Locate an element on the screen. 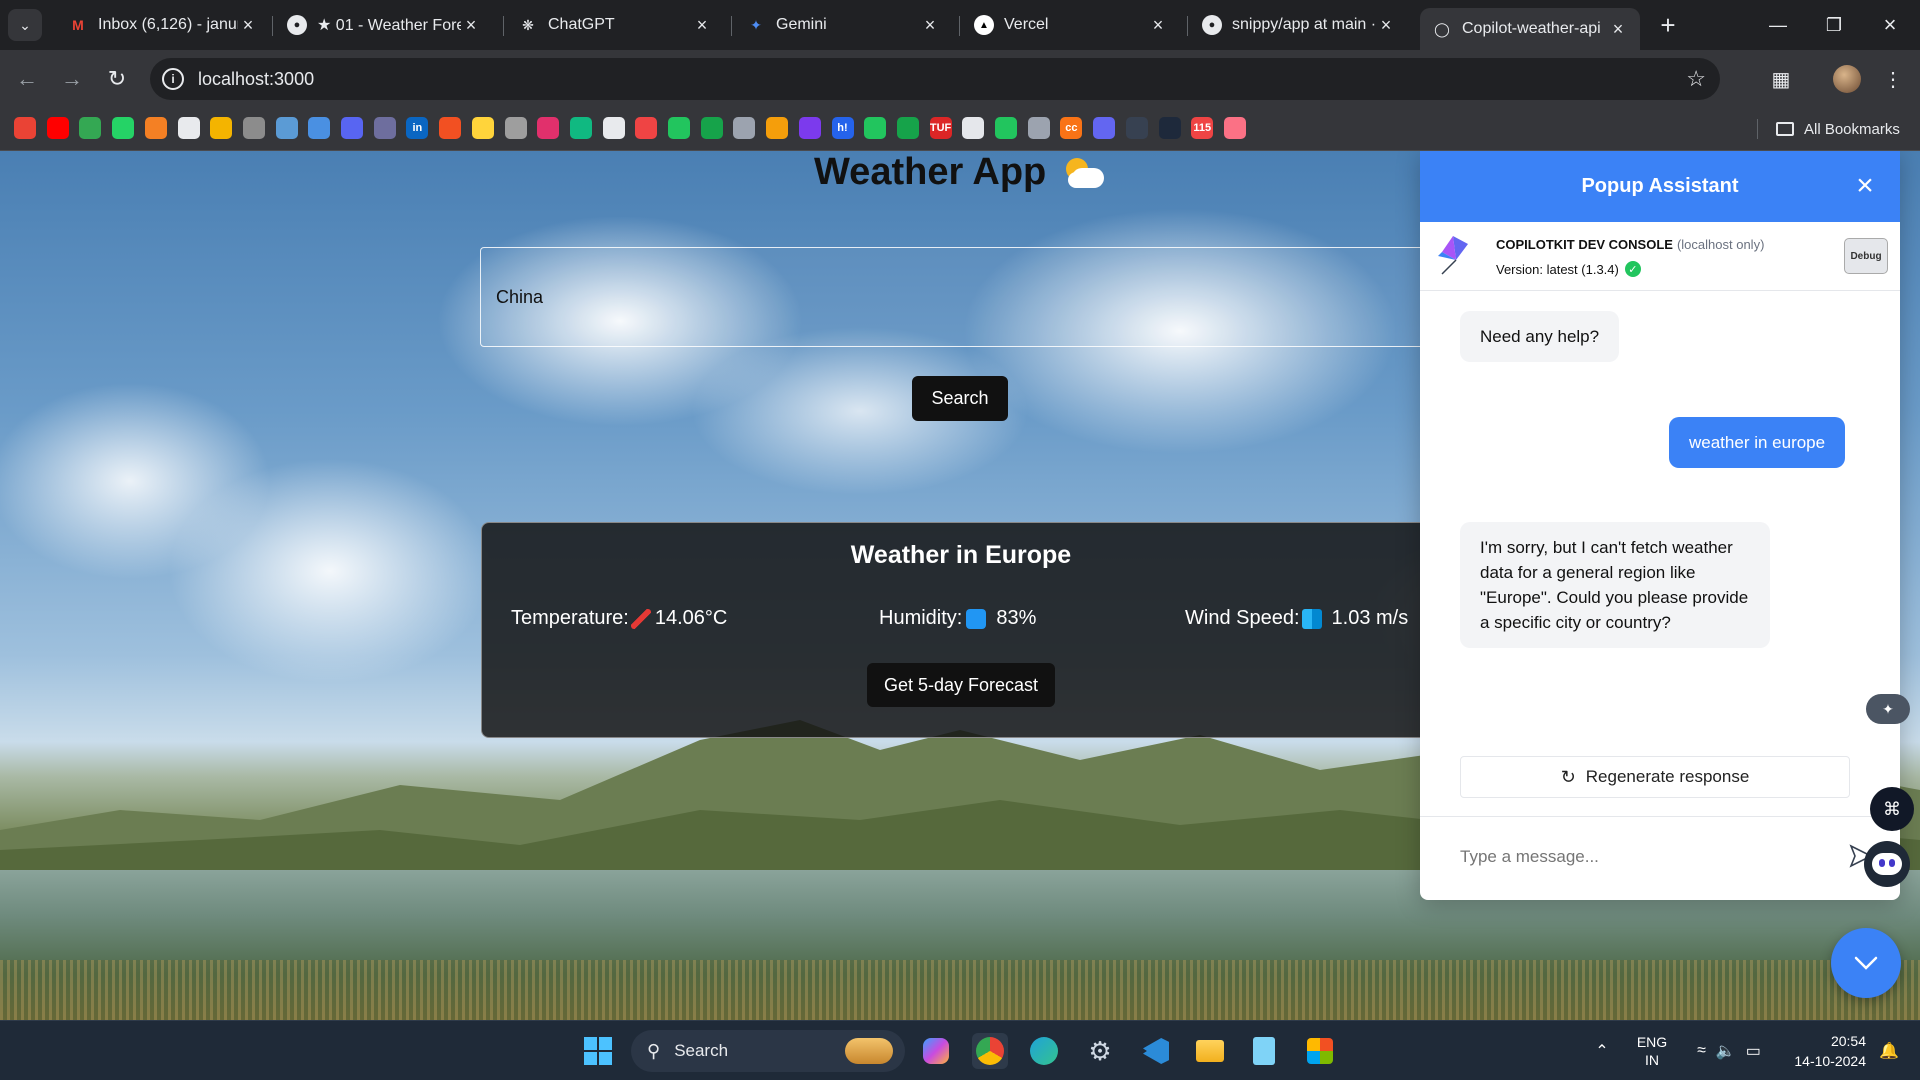 Image resolution: width=1920 pixels, height=1080 pixels. bookmark-glasses-icon is located at coordinates (1006, 128).